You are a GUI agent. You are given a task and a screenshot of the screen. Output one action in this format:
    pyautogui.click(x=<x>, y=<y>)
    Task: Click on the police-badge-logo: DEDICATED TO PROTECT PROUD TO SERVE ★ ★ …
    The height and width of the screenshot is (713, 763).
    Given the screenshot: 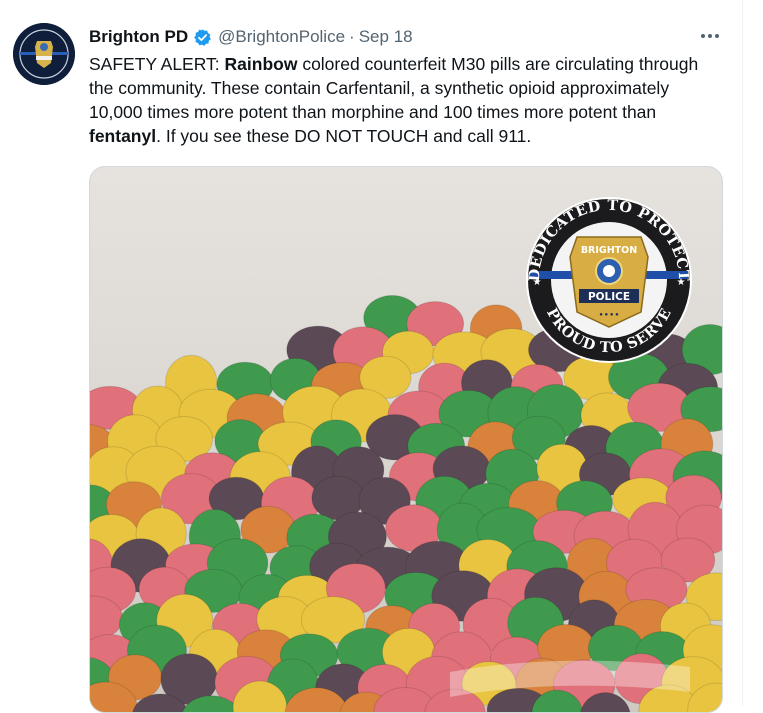 What is the action you would take?
    pyautogui.click(x=609, y=280)
    